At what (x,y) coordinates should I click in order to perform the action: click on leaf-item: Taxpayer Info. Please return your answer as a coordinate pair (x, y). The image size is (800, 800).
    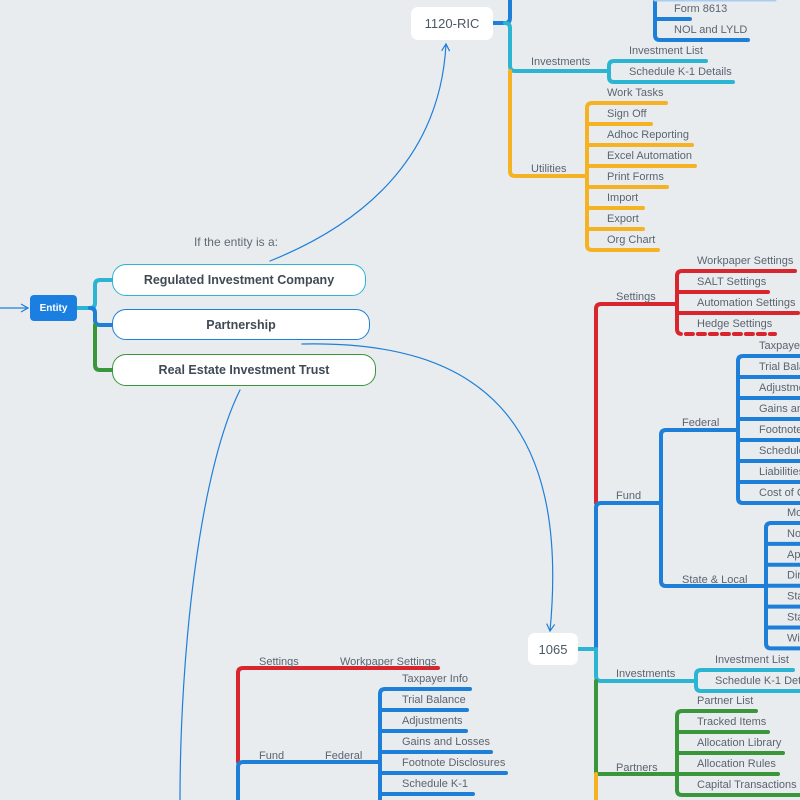
    Looking at the image, I should click on (435, 679).